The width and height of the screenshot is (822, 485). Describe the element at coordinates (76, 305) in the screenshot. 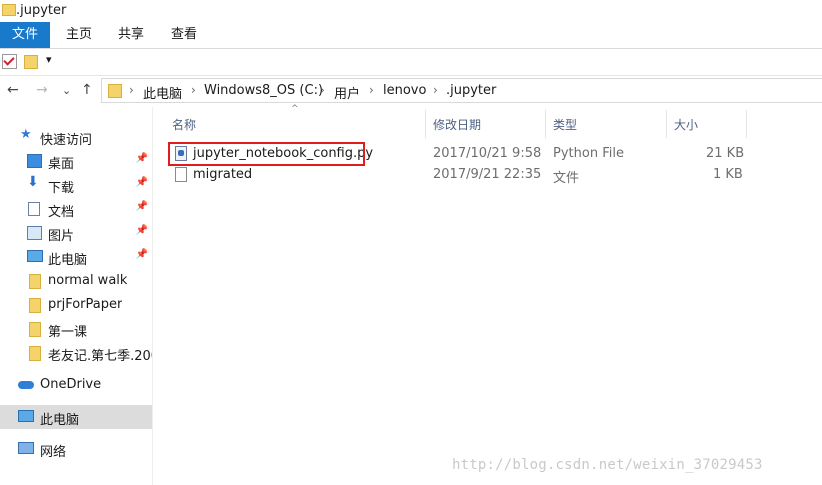

I see `sidebar-item-prjforpaper: prjForPaper` at that location.